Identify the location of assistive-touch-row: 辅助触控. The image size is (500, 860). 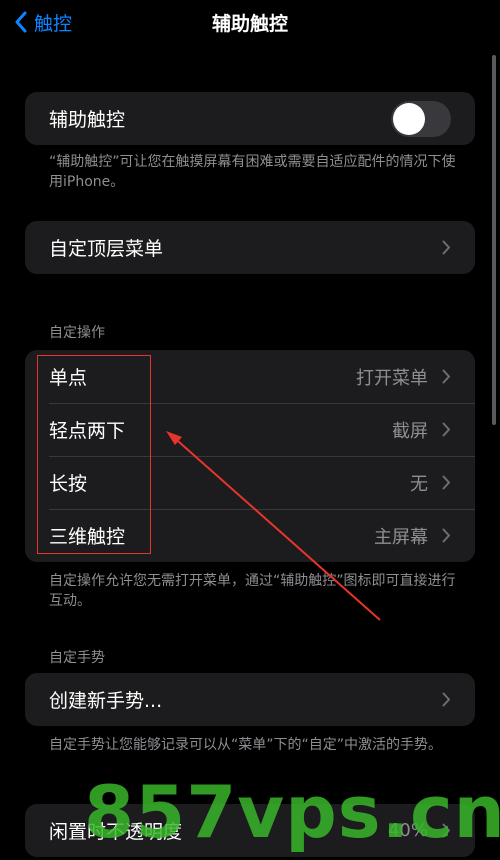
(250, 118).